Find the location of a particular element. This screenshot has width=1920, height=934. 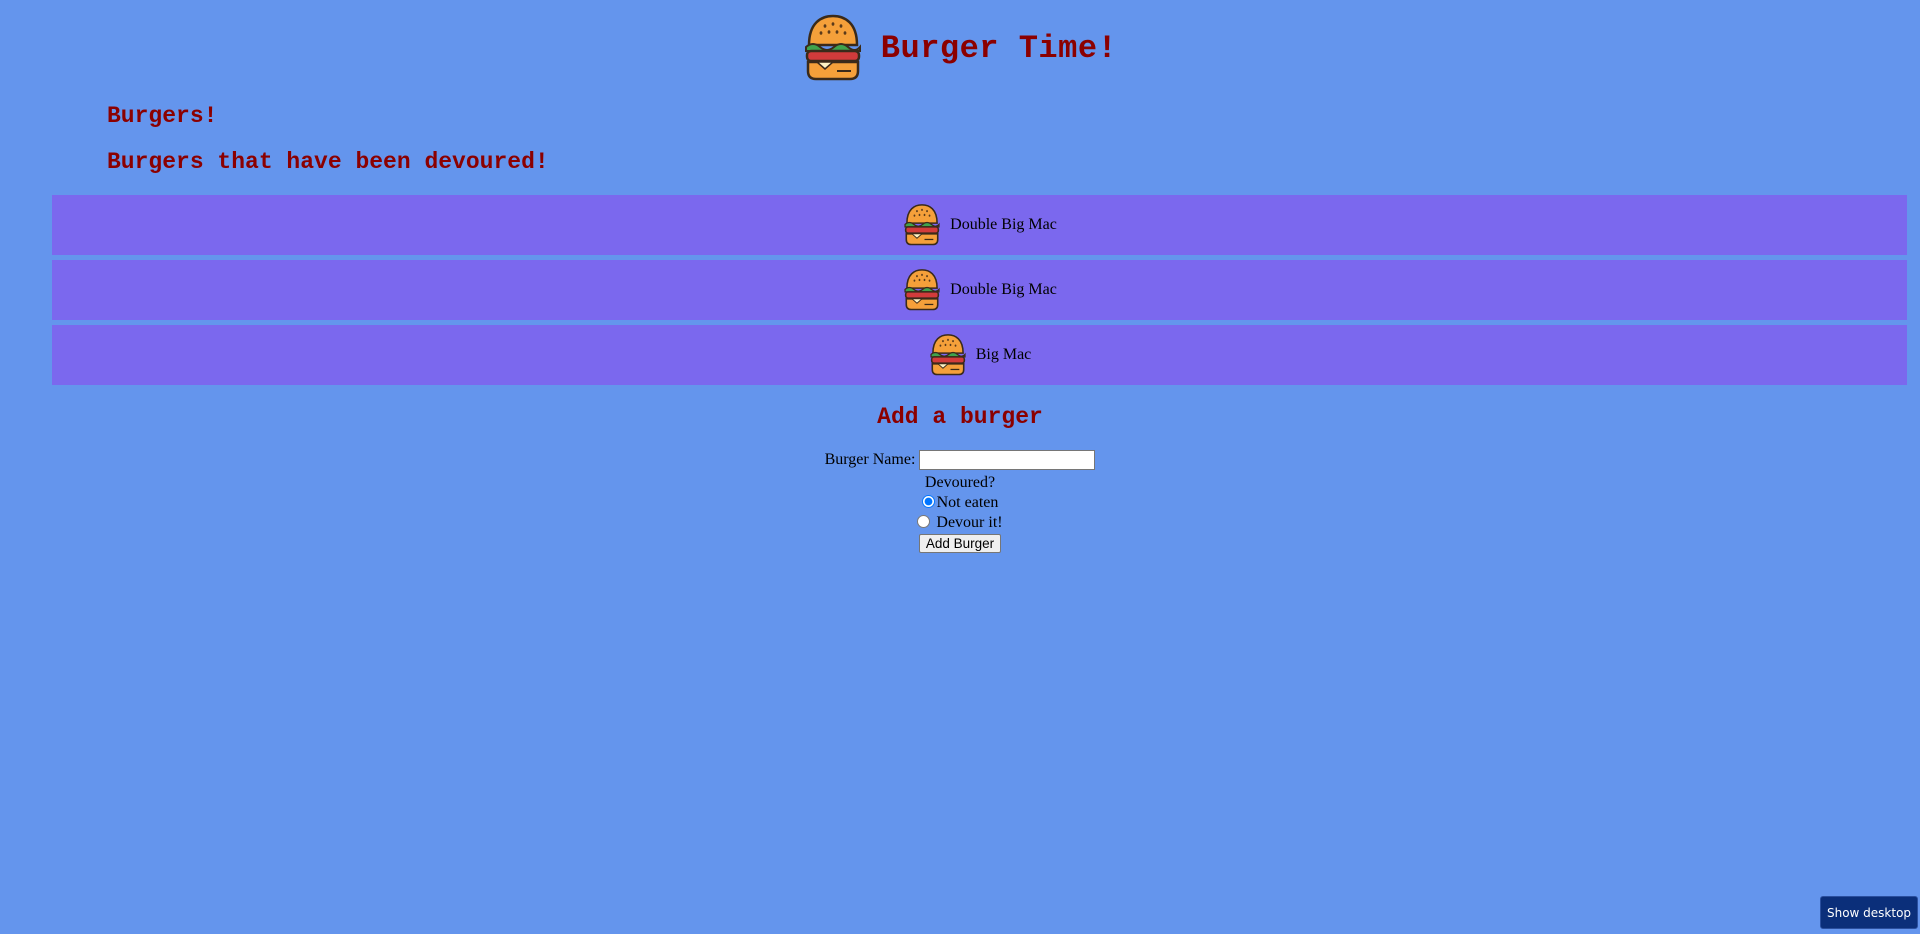

page-header: Burger Time! is located at coordinates (960, 48).